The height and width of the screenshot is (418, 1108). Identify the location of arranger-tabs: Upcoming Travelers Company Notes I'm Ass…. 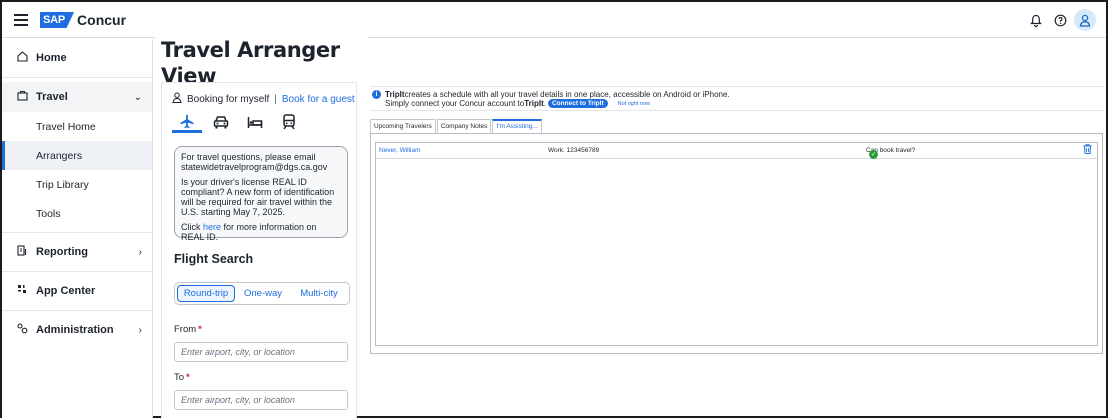
(456, 126).